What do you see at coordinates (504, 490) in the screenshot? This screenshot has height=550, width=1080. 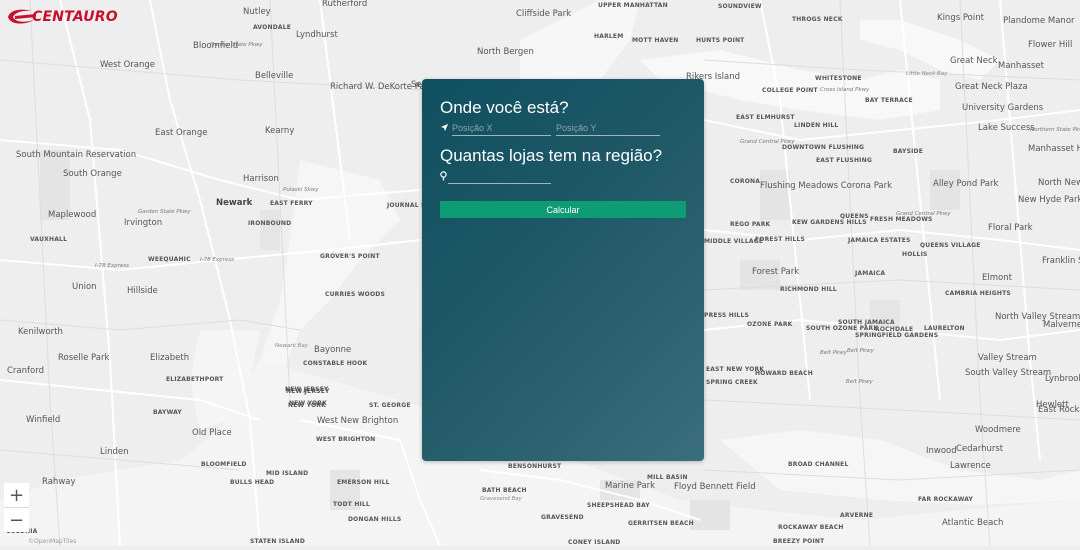 I see `map-label: BATH BEACH` at bounding box center [504, 490].